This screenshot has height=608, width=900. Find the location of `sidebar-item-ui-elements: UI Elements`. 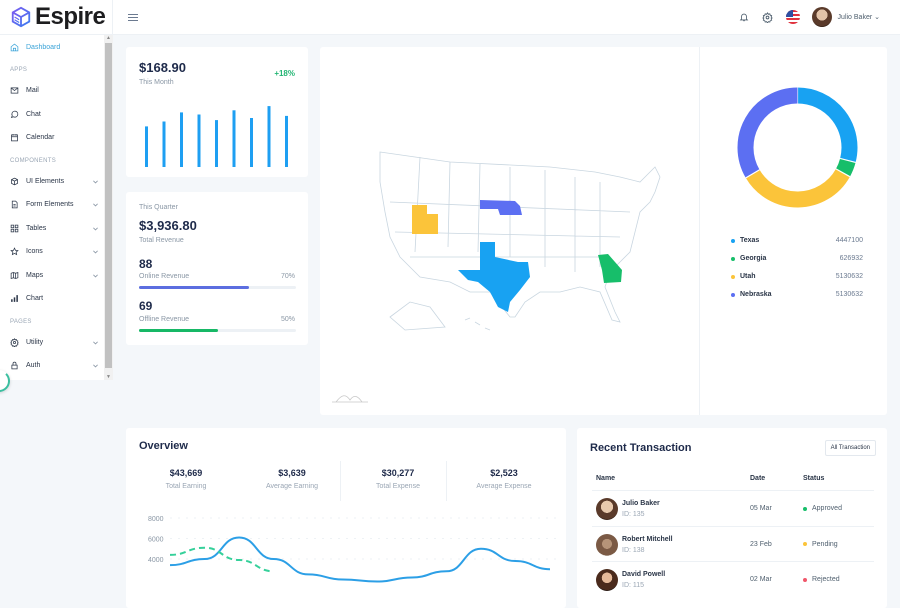

sidebar-item-ui-elements: UI Elements is located at coordinates (56, 182).